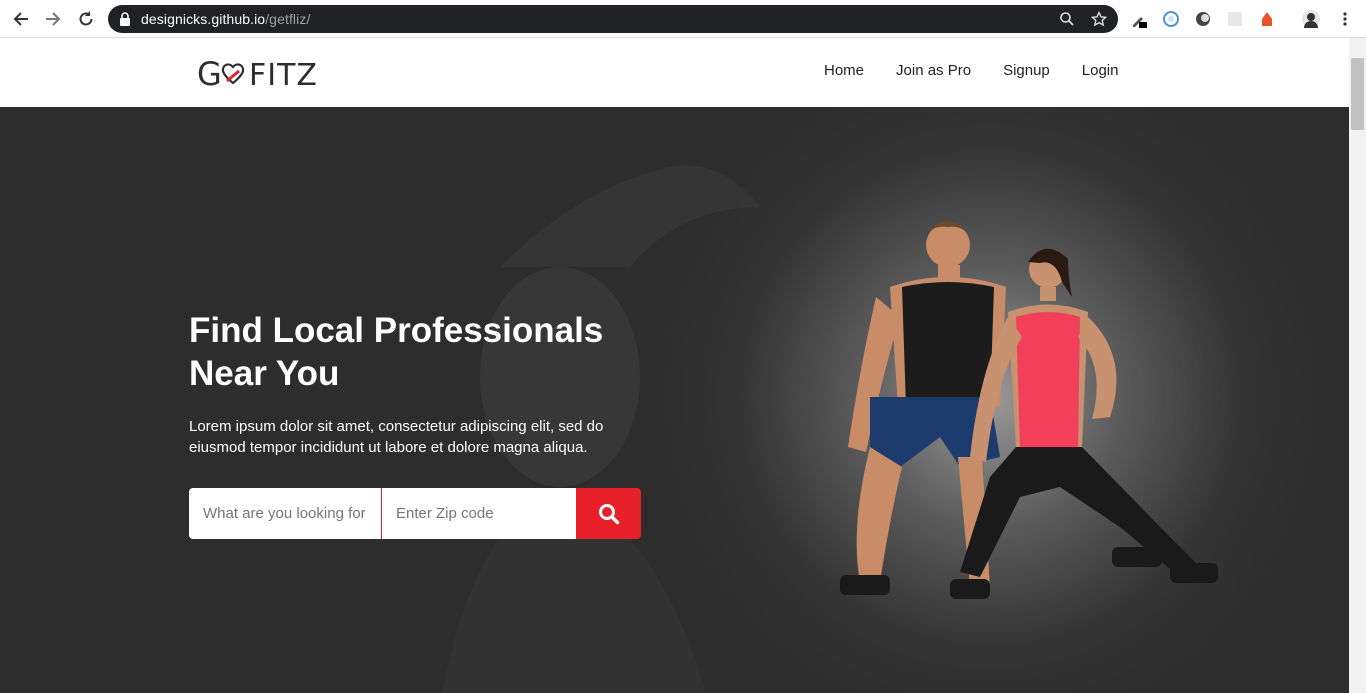 The width and height of the screenshot is (1366, 693). What do you see at coordinates (1067, 19) in the screenshot?
I see `zoom-icon` at bounding box center [1067, 19].